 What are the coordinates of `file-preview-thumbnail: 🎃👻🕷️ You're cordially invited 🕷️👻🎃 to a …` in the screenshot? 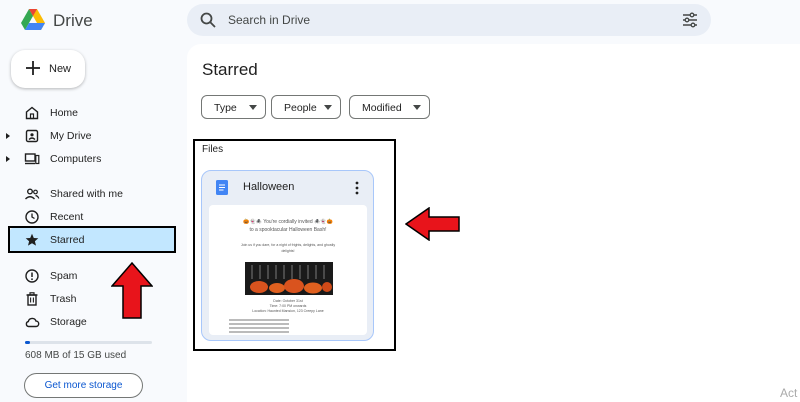 It's located at (288, 270).